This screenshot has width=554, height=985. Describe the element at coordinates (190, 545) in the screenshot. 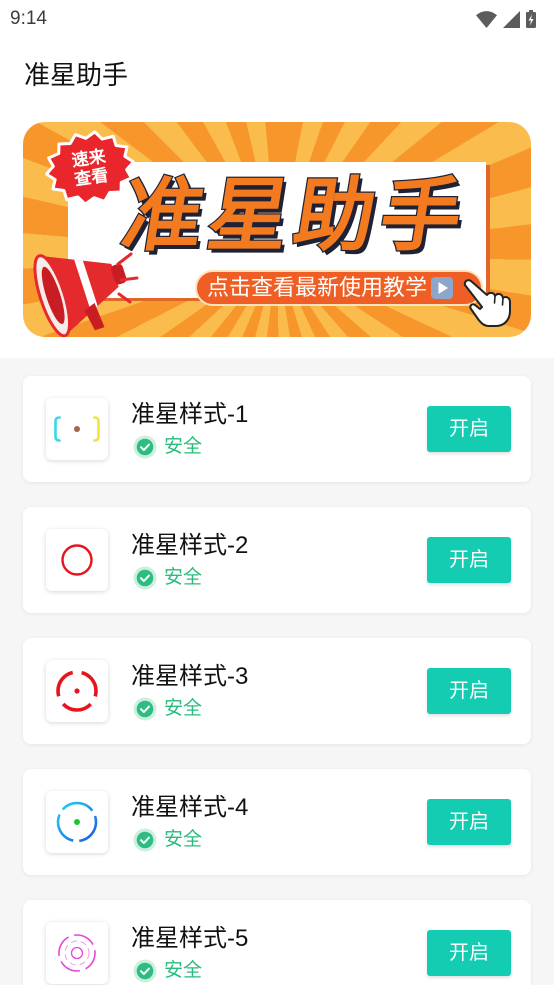

I see `crosshair-name: 准星样式-2` at that location.